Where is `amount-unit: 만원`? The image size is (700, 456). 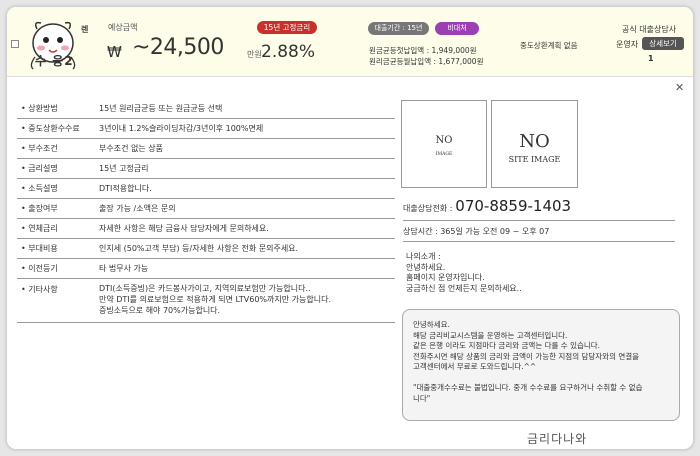
amount-unit: 만원 is located at coordinates (254, 54).